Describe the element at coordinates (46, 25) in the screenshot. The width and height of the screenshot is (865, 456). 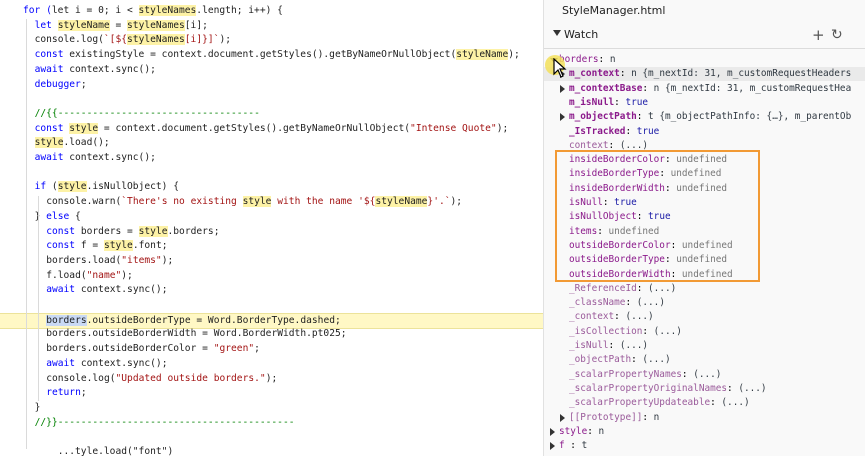
I see `code-token: let` at that location.